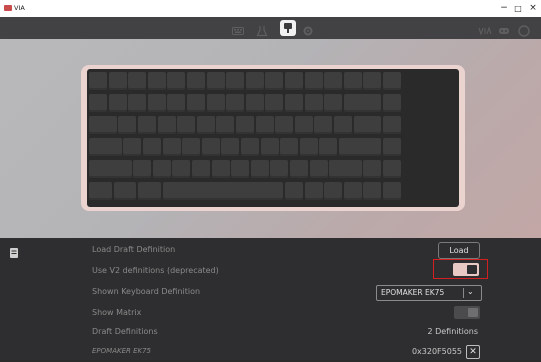 This screenshot has width=541, height=362. Describe the element at coordinates (14, 251) in the screenshot. I see `document-icon` at that location.